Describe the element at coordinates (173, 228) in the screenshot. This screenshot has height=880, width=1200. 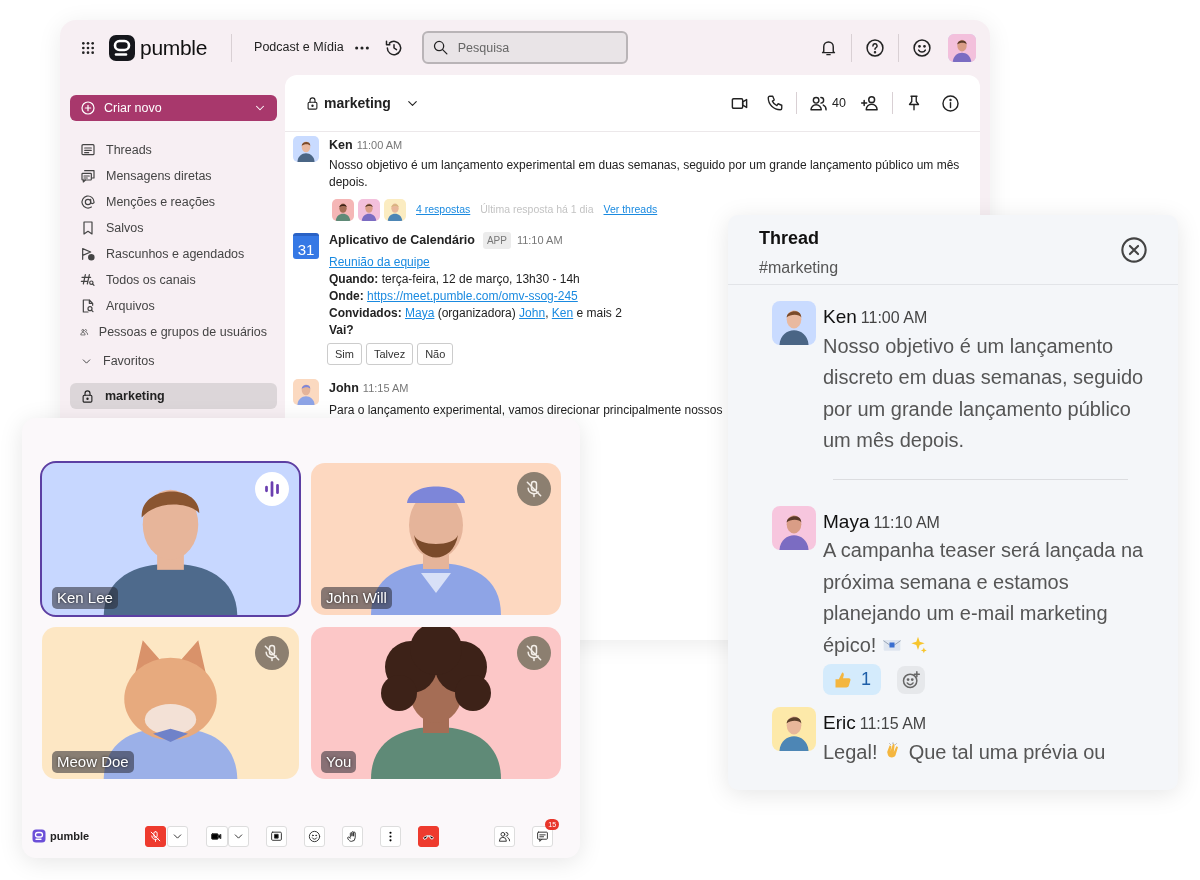
I see `sidebar-item: Salvos` at that location.